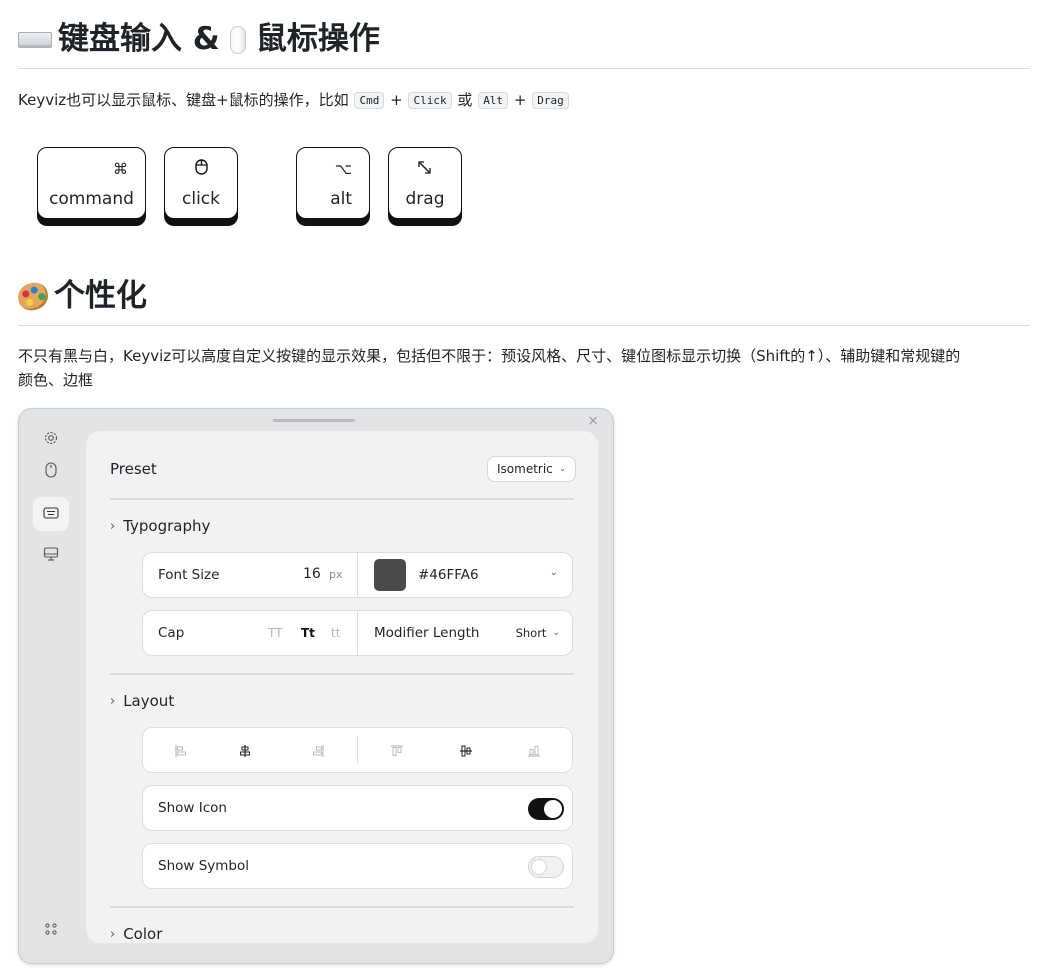 The height and width of the screenshot is (980, 1040). What do you see at coordinates (534, 752) in the screenshot?
I see `align-bottom-icon` at bounding box center [534, 752].